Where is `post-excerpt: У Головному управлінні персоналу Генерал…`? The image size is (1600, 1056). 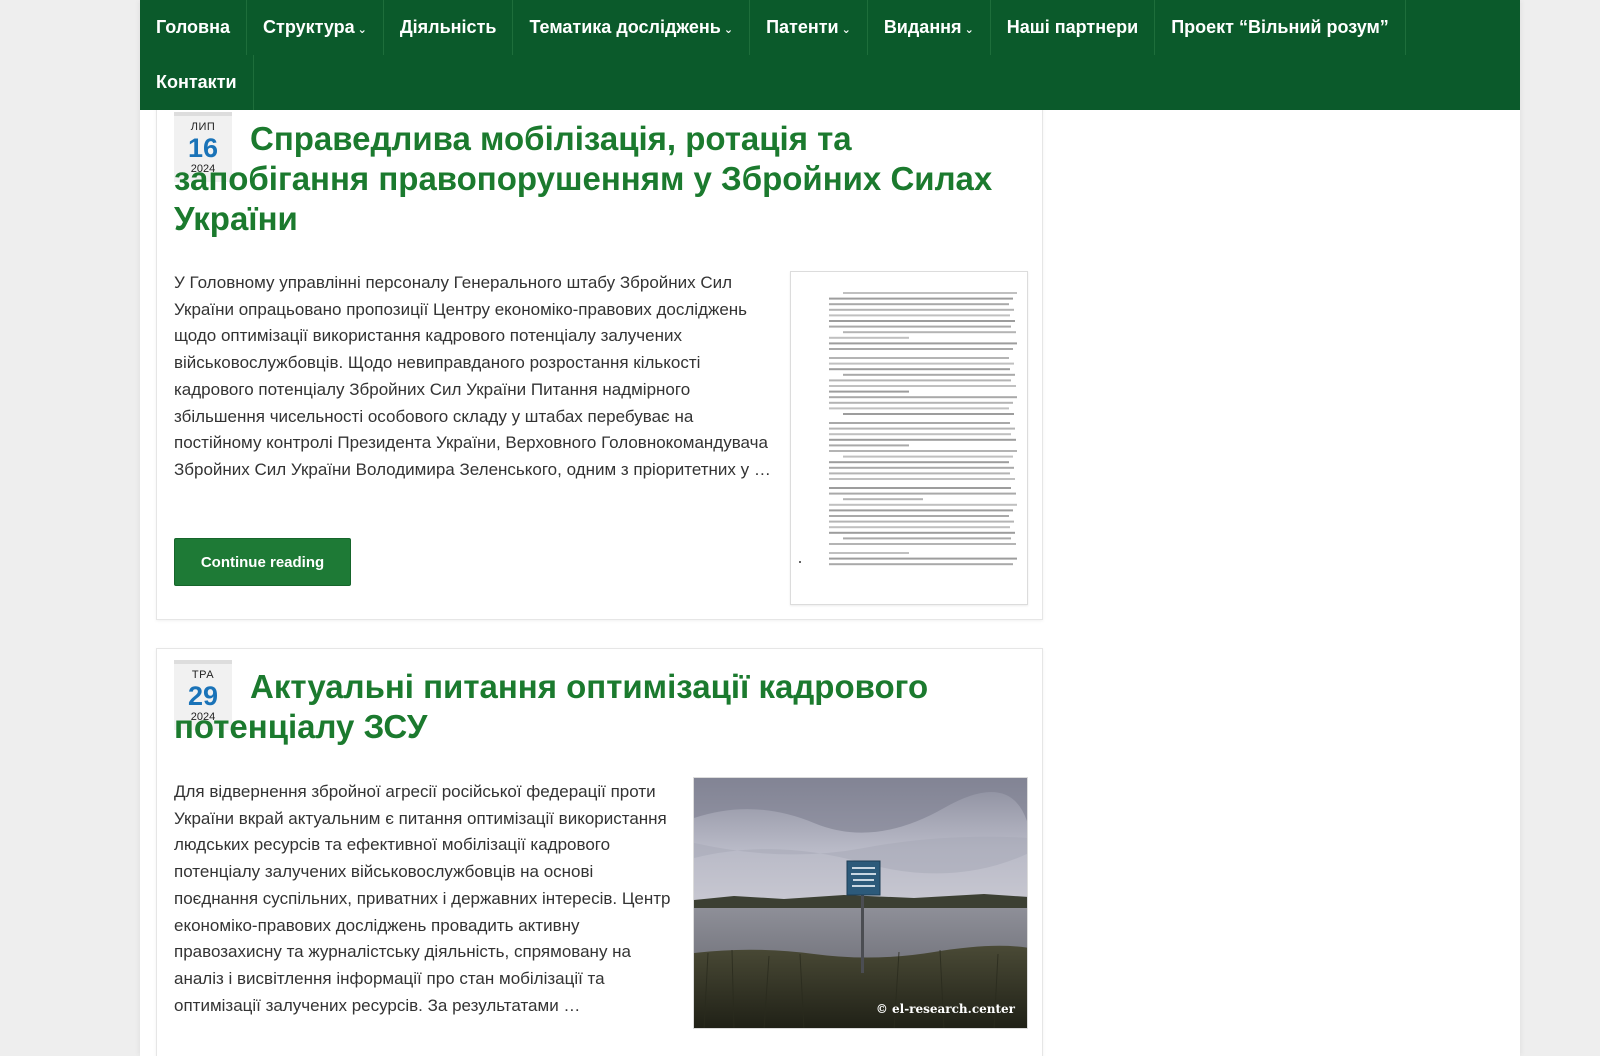 post-excerpt: У Головному управлінні персоналу Генерал… is located at coordinates (472, 376).